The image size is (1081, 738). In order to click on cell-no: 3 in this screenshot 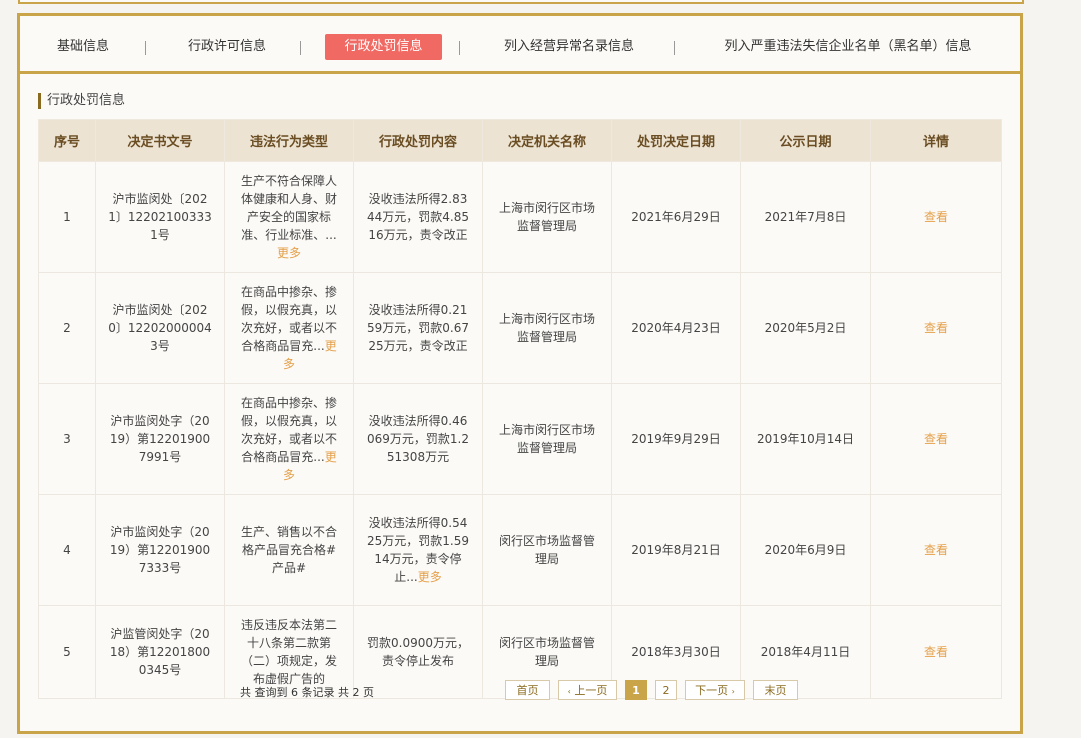, I will do `click(67, 439)`.